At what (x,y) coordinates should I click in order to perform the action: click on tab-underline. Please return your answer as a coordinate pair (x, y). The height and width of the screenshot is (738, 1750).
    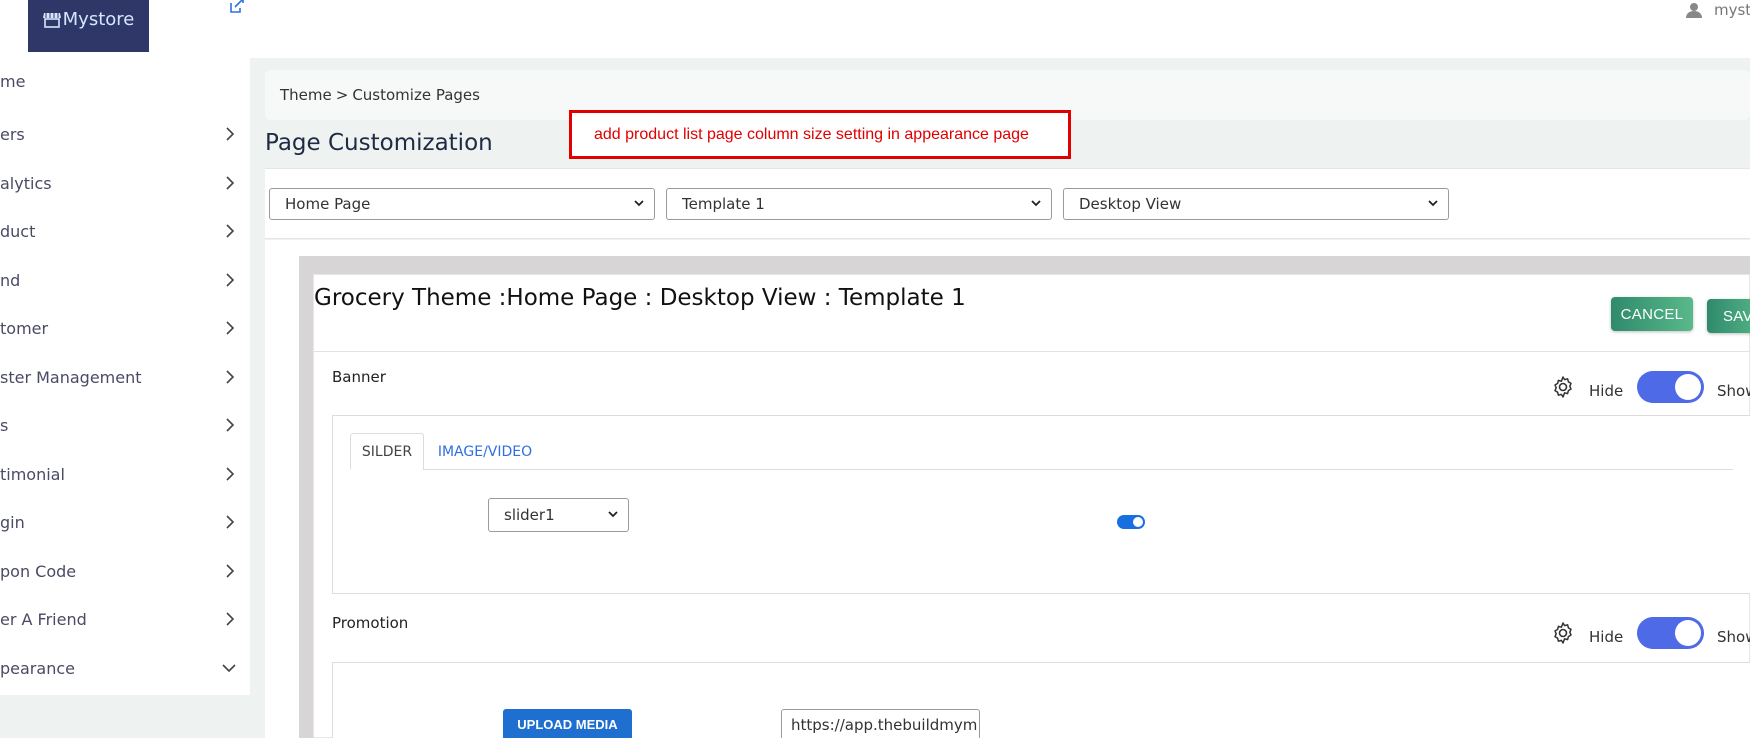
    Looking at the image, I should click on (1078, 469).